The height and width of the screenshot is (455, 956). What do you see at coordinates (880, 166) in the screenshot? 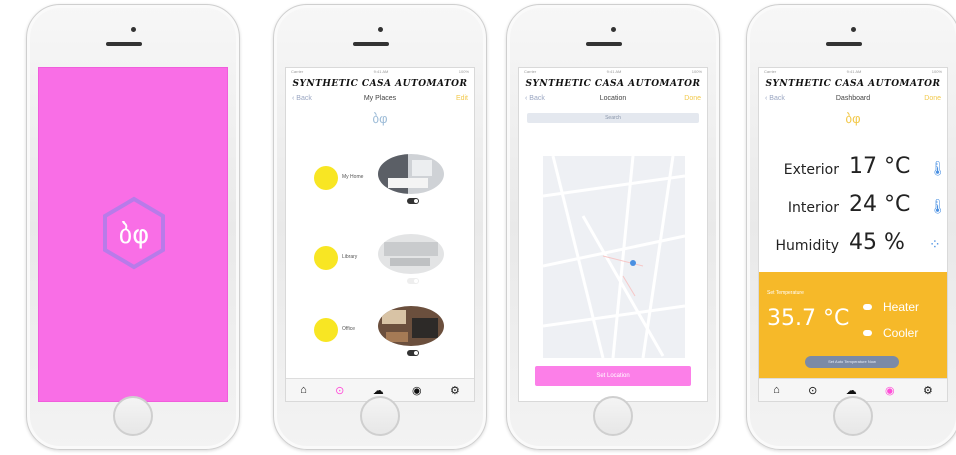
I see `exterior-value: 17 °C` at bounding box center [880, 166].